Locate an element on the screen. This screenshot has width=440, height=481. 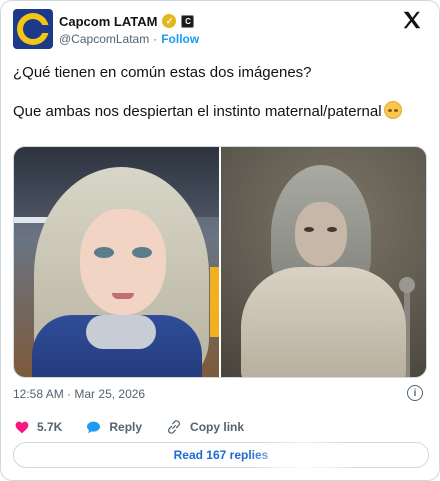
verified-icon: ✓ is located at coordinates (169, 21).